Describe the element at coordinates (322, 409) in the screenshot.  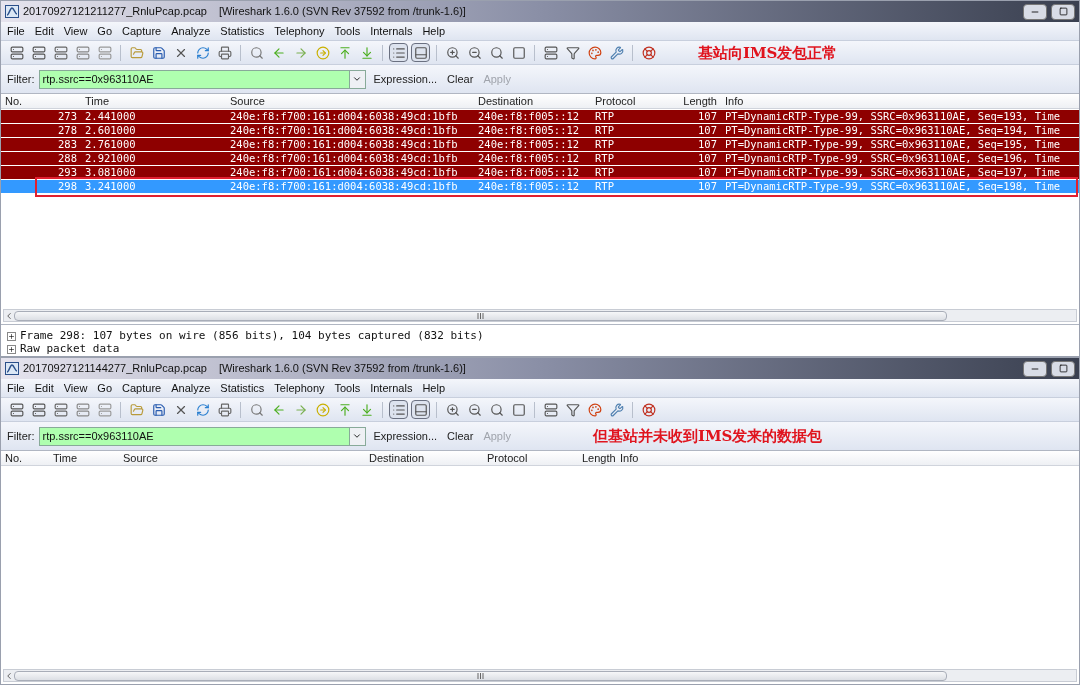
I see `arrow-circle-icon` at that location.